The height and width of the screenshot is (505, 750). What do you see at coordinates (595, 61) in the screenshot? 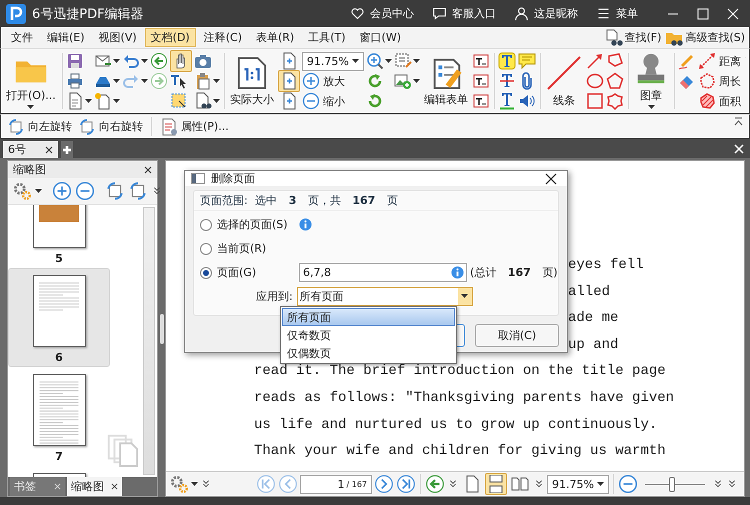
I see `arrow-icon` at bounding box center [595, 61].